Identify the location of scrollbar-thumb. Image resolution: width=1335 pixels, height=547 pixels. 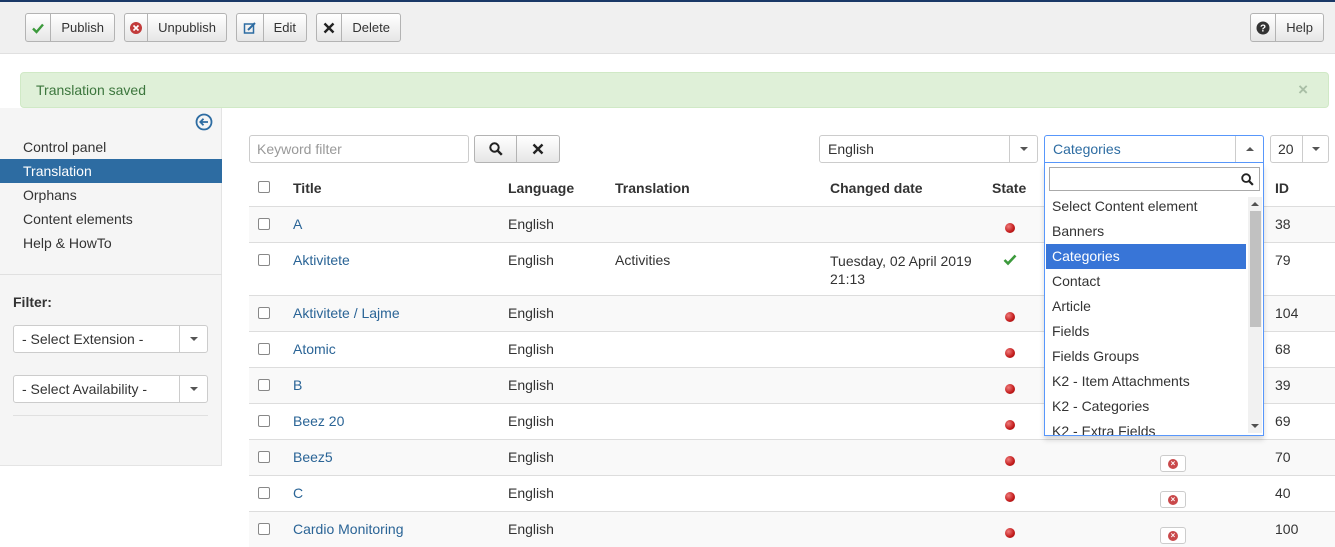
(1255, 269).